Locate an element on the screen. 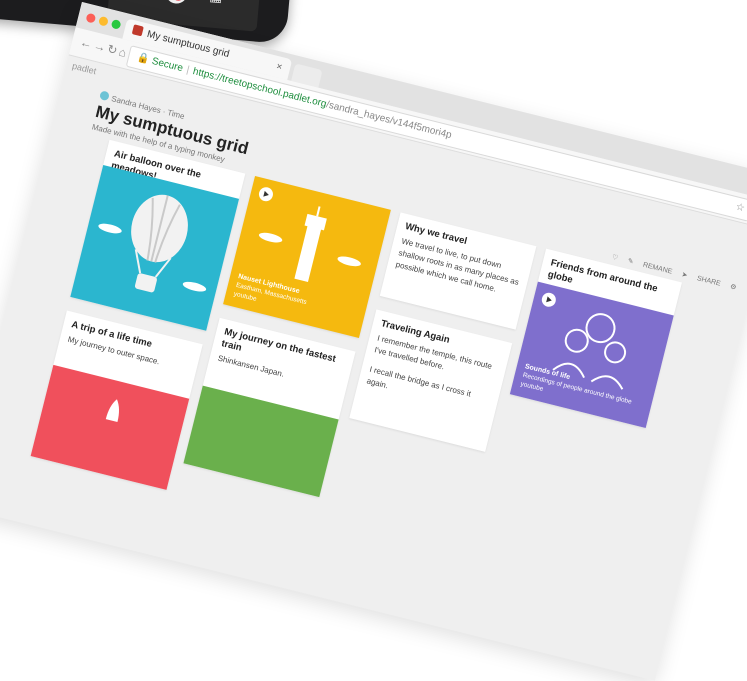 The width and height of the screenshot is (747, 681). heart-icon: ♡ is located at coordinates (615, 258).